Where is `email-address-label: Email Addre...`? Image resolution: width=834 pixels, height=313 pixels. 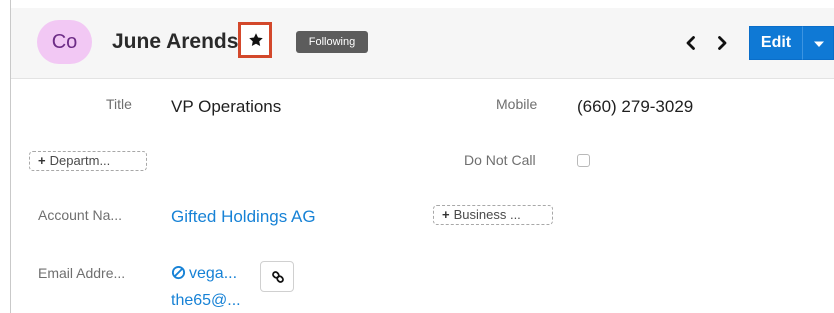
email-address-label: Email Addre... is located at coordinates (82, 273).